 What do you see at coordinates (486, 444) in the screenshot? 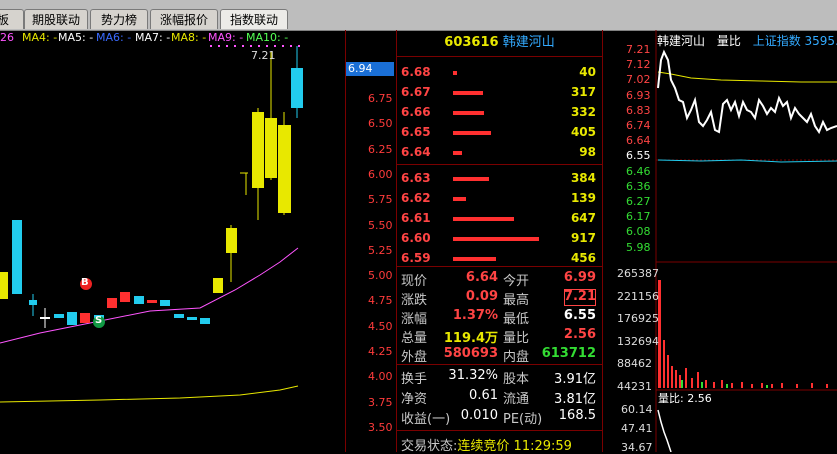
I see `trade-status: 交易状态:连续竞价 11:29:59` at bounding box center [486, 444].